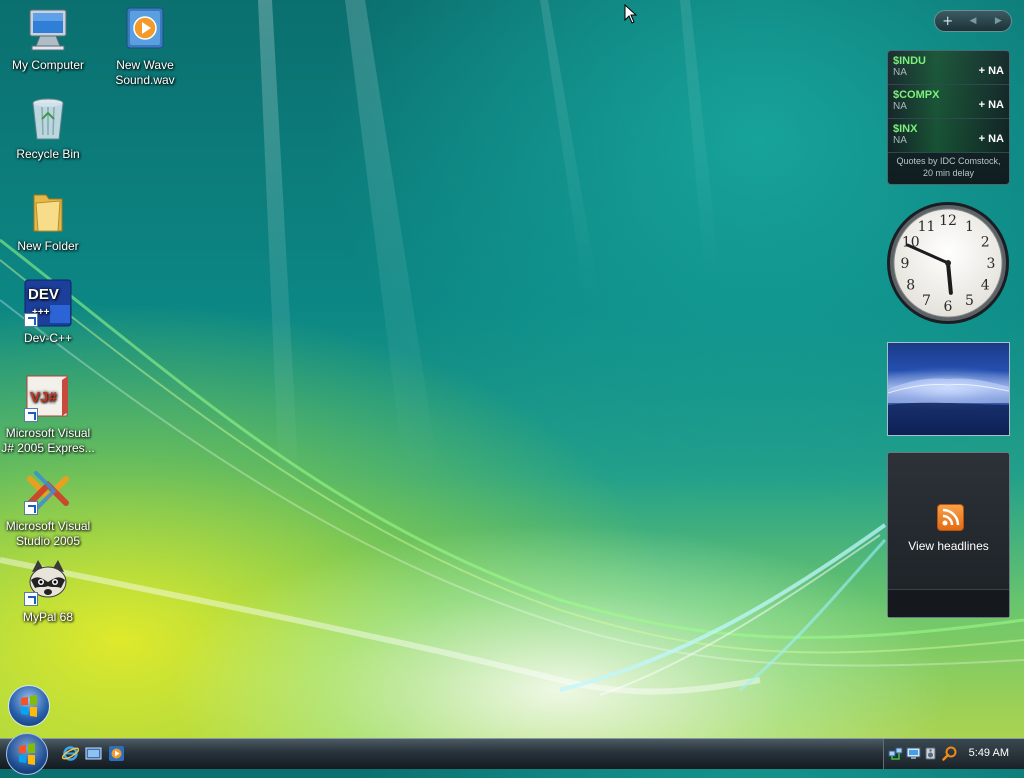 This screenshot has height=778, width=1024. Describe the element at coordinates (116, 753) in the screenshot. I see `media-player-icon` at that location.